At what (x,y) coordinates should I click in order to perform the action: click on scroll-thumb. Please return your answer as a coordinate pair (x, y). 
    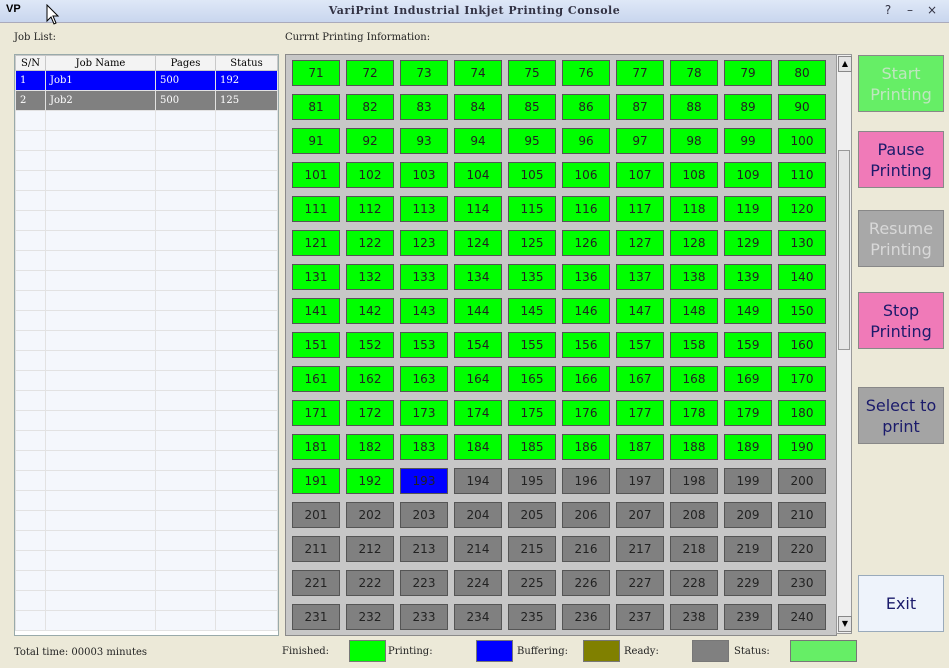
    Looking at the image, I should click on (844, 250).